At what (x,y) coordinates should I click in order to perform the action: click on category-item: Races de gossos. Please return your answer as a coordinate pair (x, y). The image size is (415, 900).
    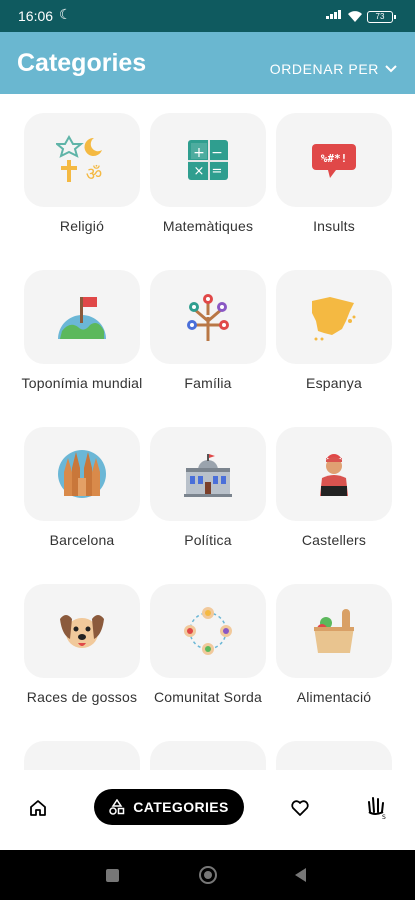
    Looking at the image, I should click on (82, 645).